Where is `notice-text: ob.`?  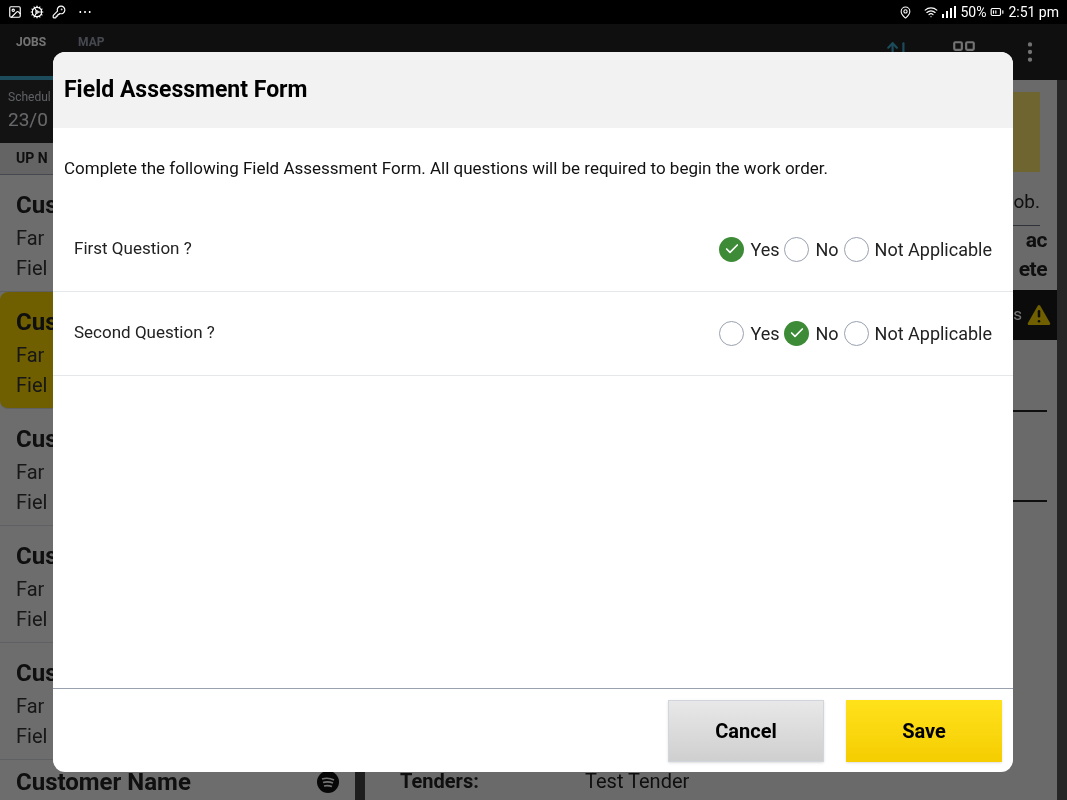 notice-text: ob. is located at coordinates (1026, 202).